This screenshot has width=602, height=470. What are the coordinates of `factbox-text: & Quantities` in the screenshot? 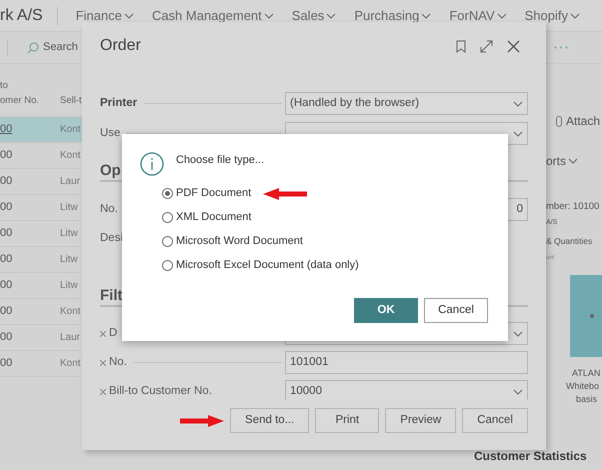 It's located at (570, 241).